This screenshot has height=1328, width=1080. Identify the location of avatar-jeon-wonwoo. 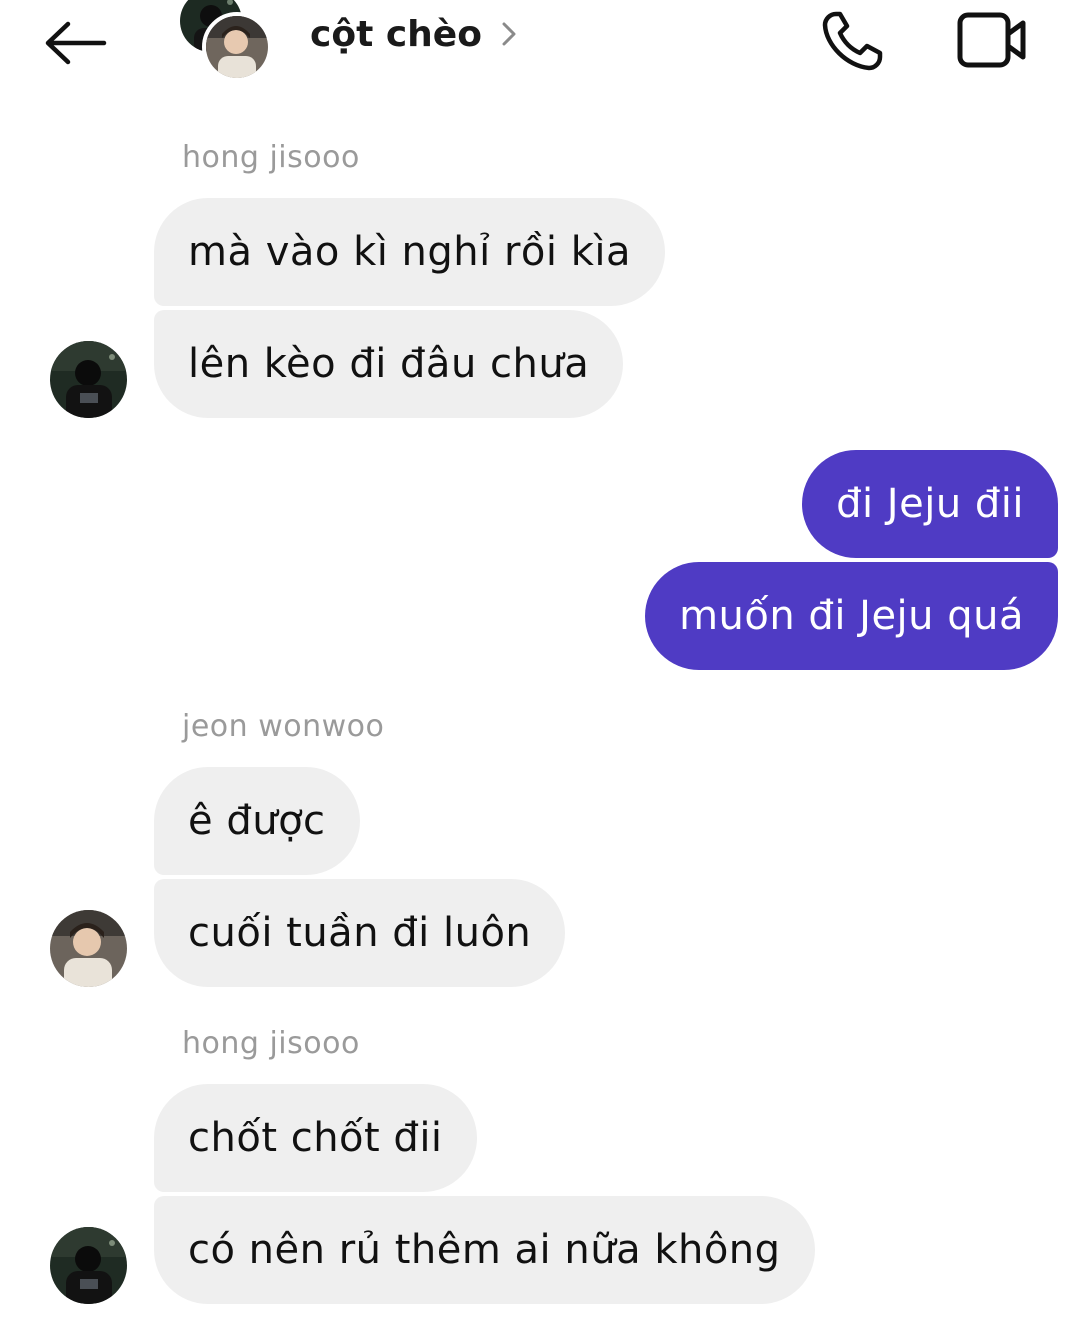
(88, 948).